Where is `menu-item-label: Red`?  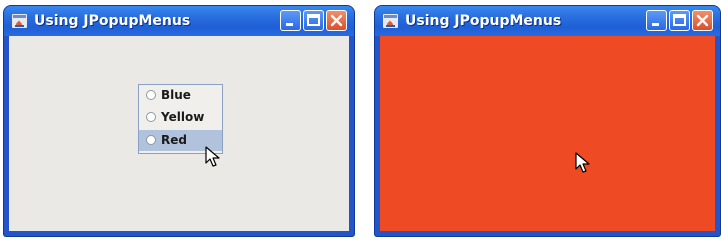
menu-item-label: Red is located at coordinates (174, 140).